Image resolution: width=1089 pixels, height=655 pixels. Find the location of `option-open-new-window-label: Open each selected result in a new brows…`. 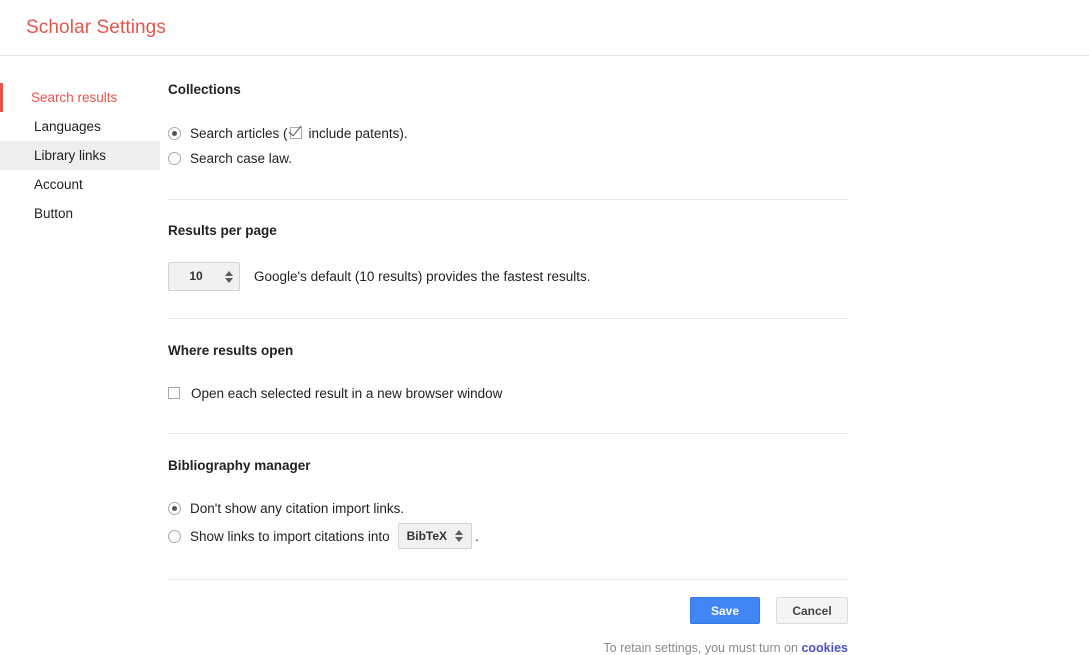

option-open-new-window-label: Open each selected result in a new brows… is located at coordinates (347, 393).